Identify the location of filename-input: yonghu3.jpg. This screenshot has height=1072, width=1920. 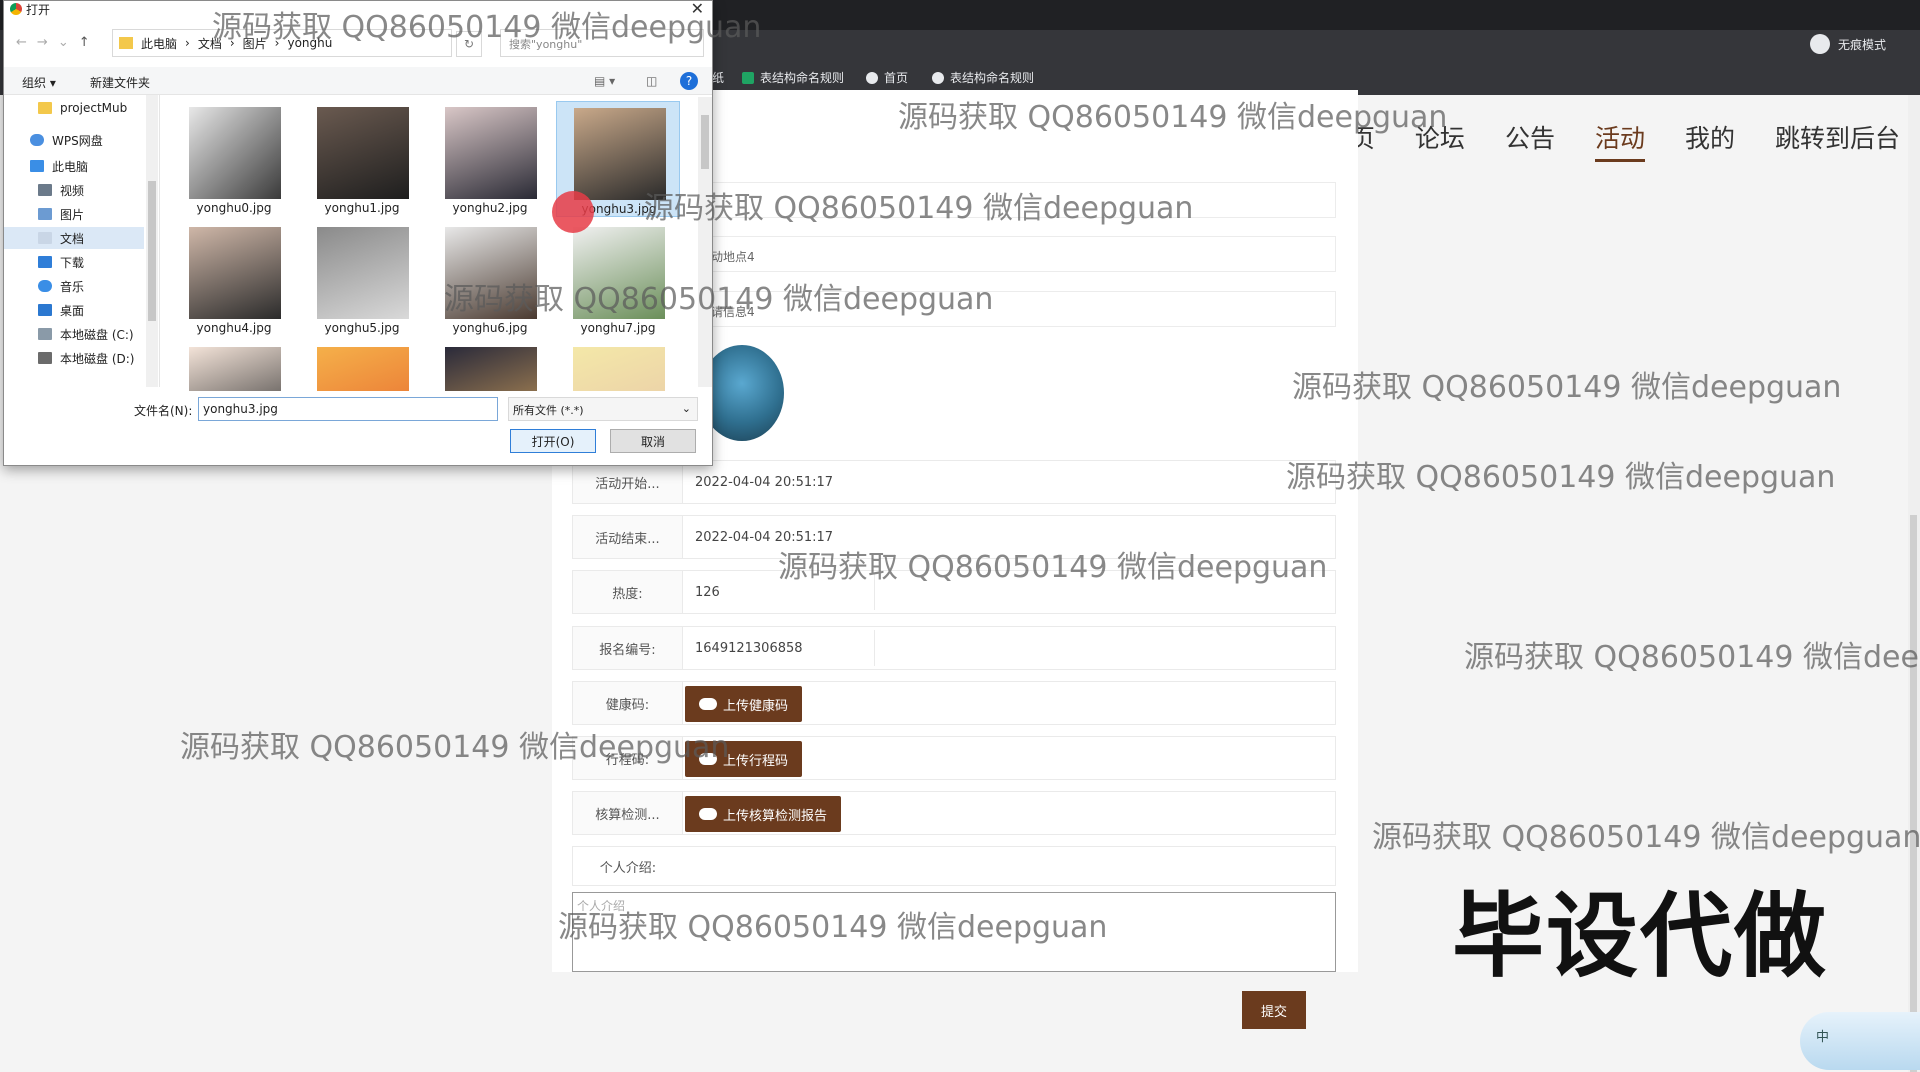
(348, 409).